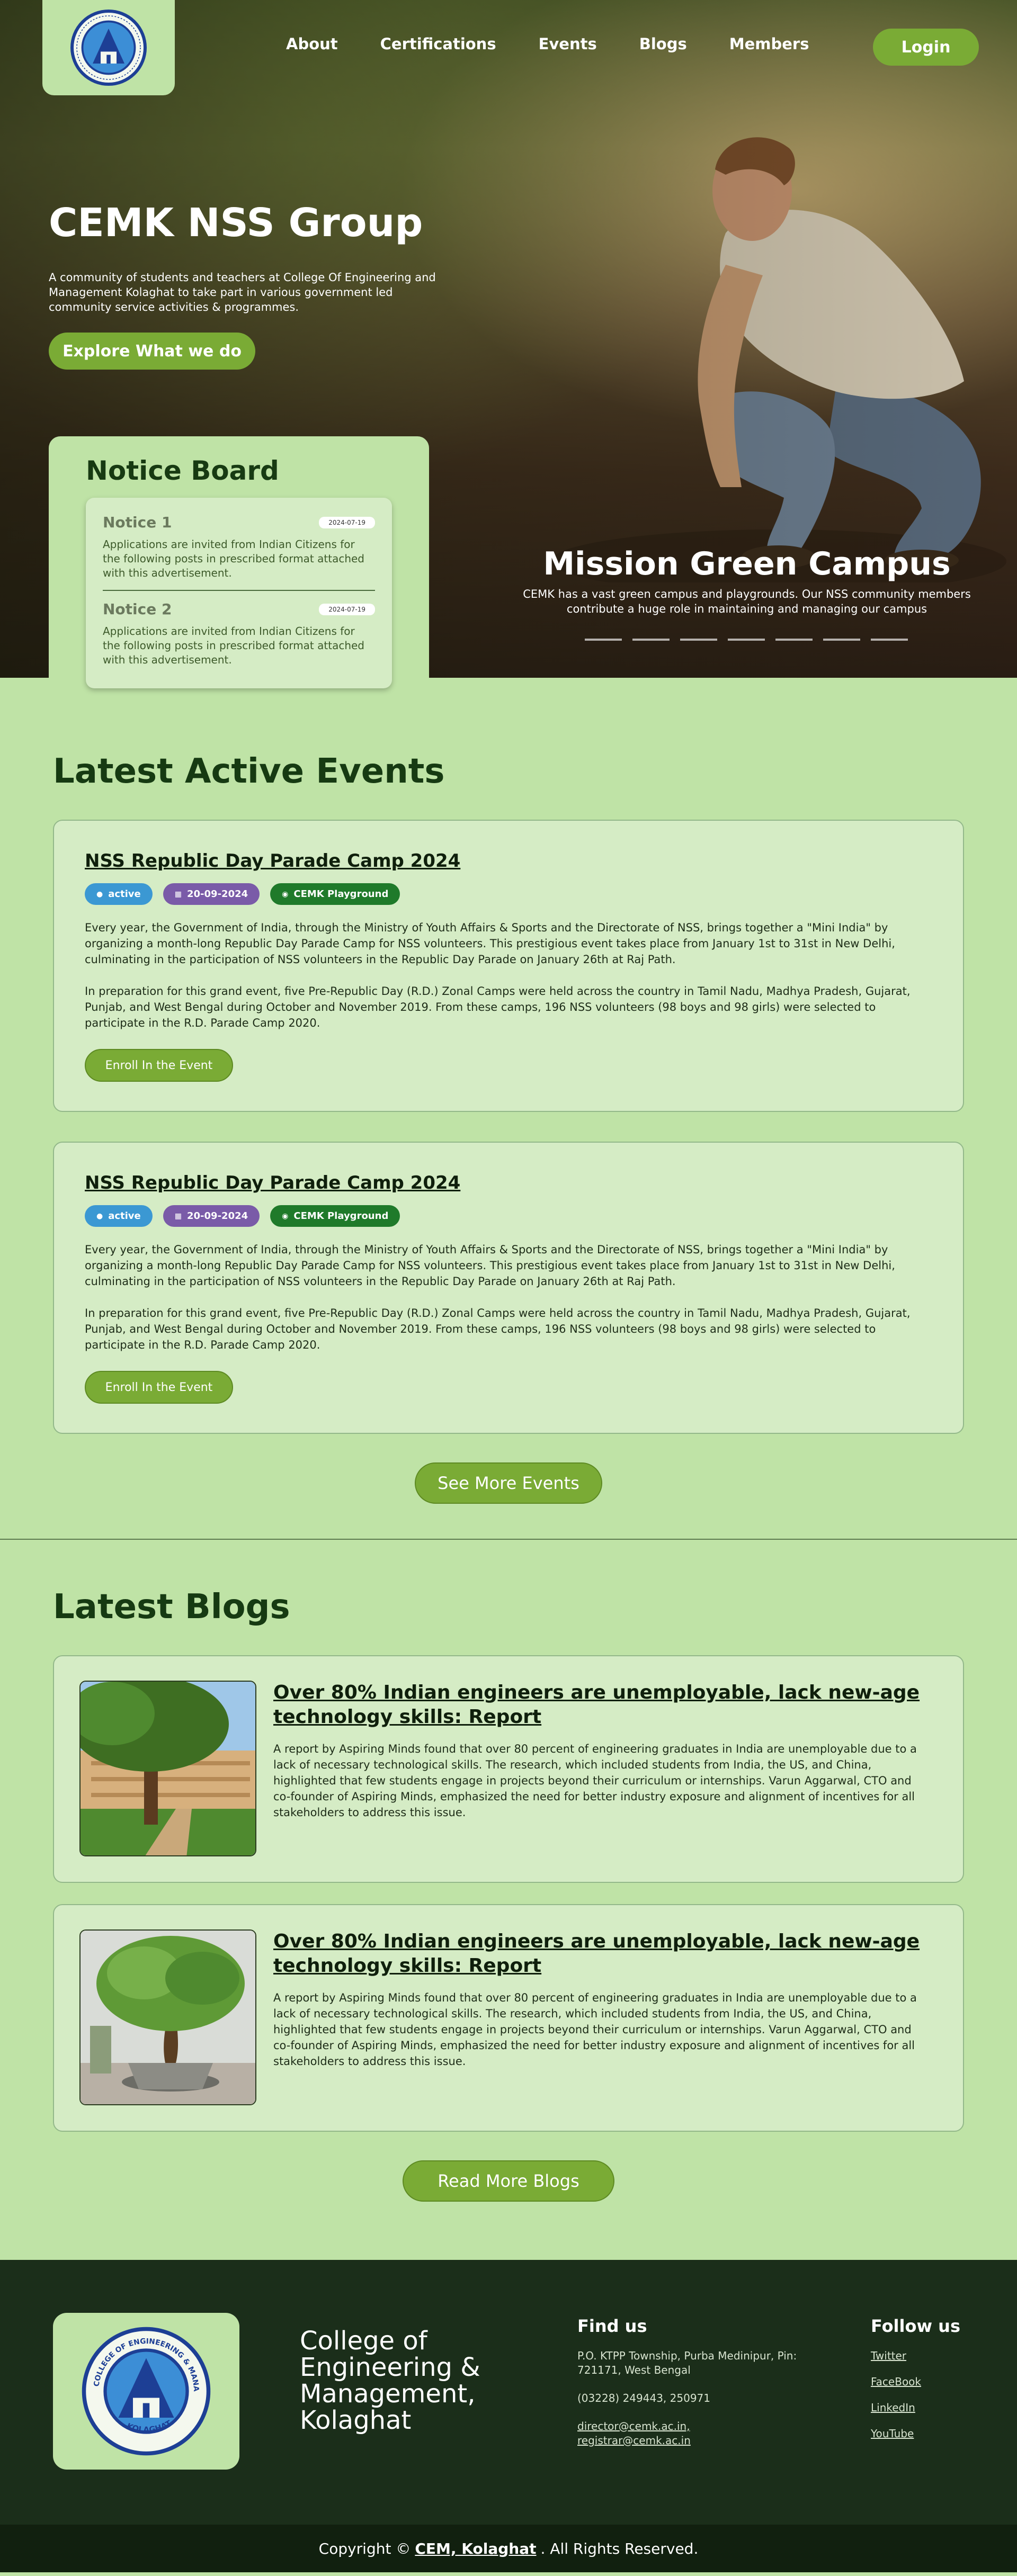 Image resolution: width=1017 pixels, height=2576 pixels. Describe the element at coordinates (699, 2441) in the screenshot. I see `email-link-registrar: registrar@cemk.ac.in` at that location.